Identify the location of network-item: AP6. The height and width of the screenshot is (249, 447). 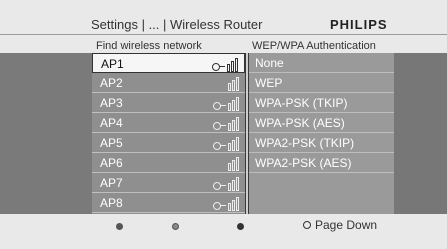
(168, 163).